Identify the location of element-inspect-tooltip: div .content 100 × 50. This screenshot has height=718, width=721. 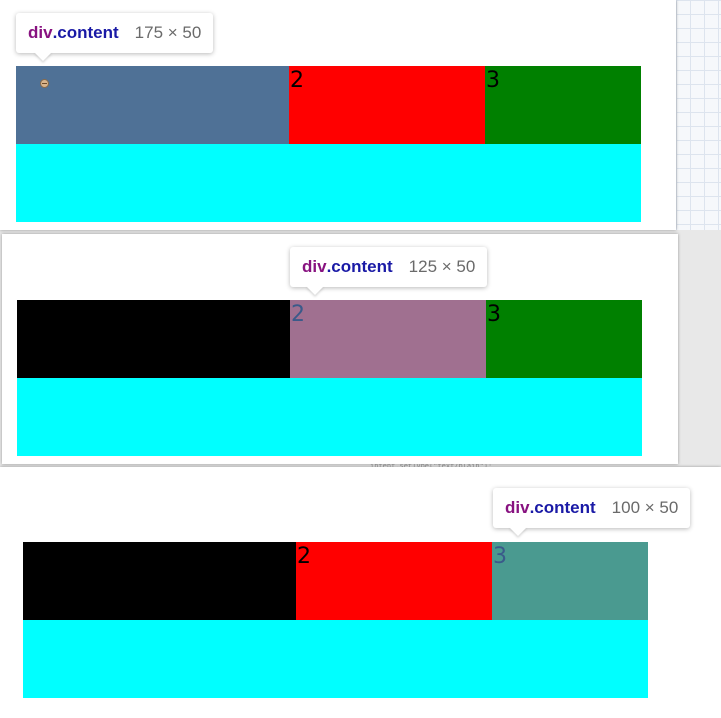
(592, 512).